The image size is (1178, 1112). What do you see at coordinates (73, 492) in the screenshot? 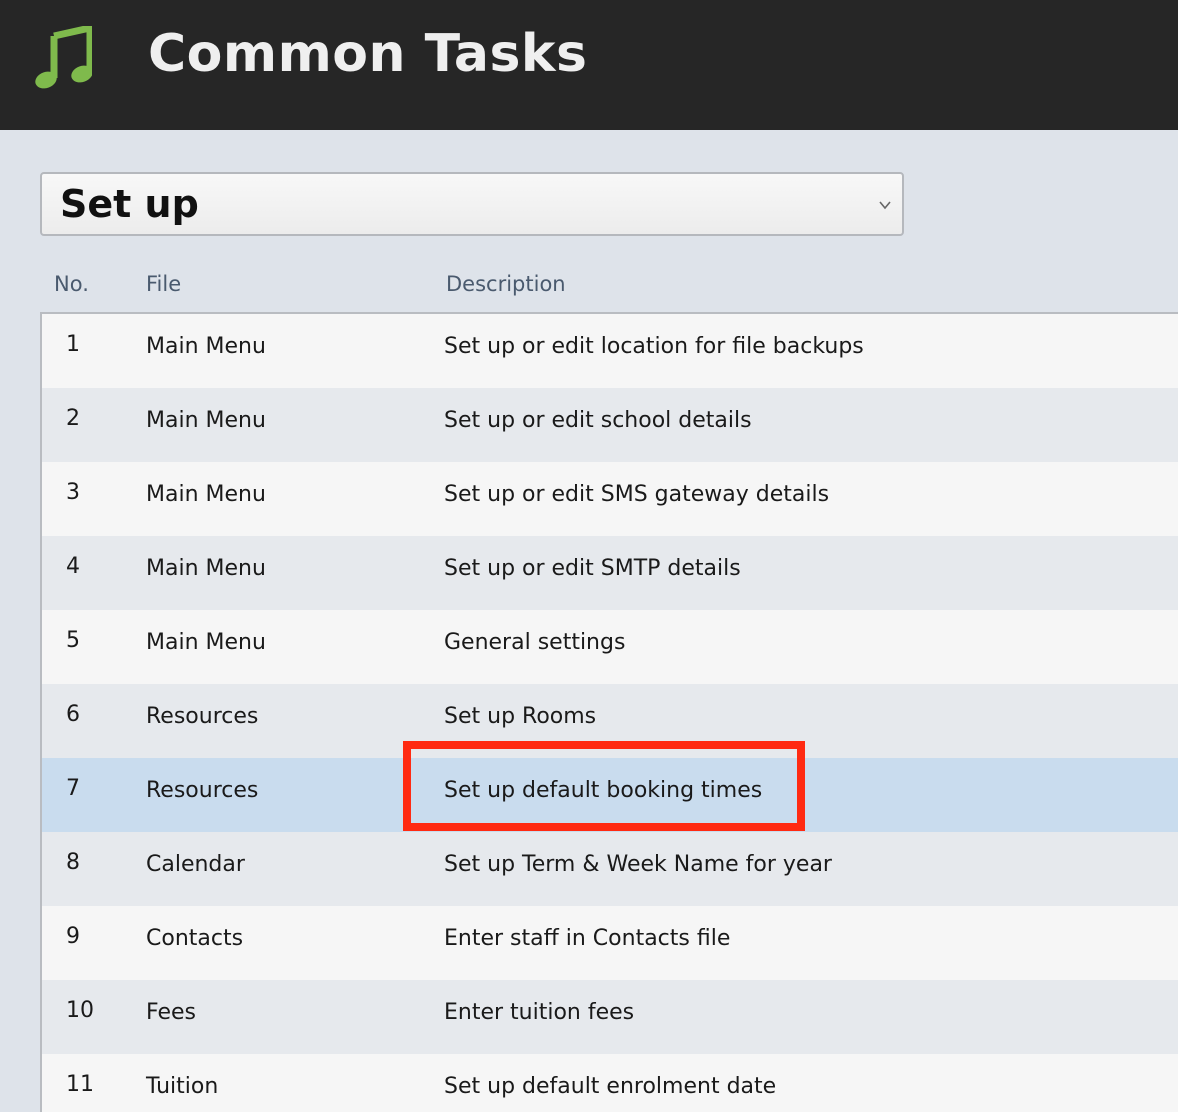
I see `row-number: 3` at bounding box center [73, 492].